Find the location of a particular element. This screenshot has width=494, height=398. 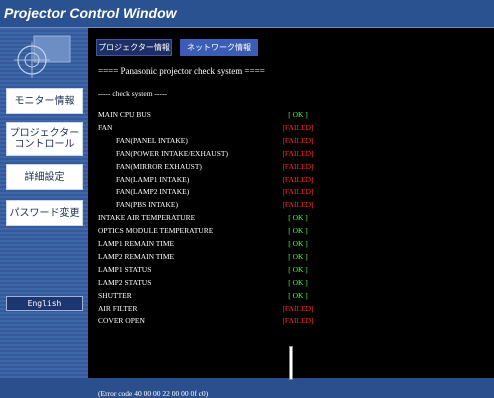

sidebar-item-label: 詳細設定 is located at coordinates (44, 177).